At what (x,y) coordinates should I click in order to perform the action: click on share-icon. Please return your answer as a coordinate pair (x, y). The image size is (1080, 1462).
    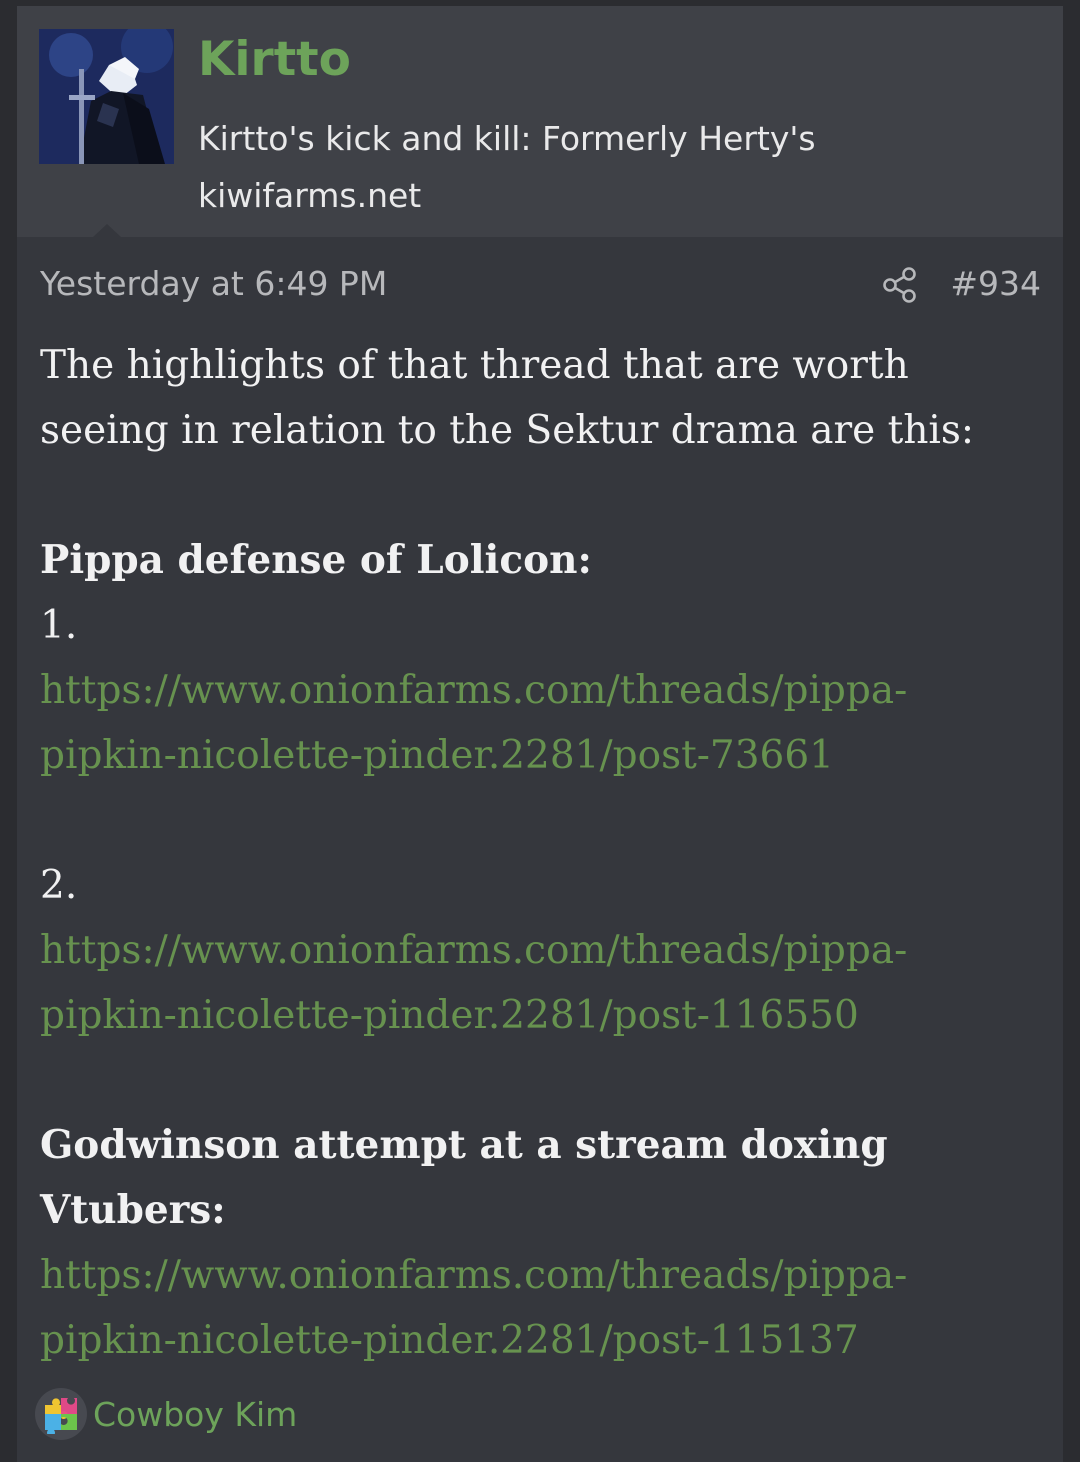
    Looking at the image, I should click on (900, 285).